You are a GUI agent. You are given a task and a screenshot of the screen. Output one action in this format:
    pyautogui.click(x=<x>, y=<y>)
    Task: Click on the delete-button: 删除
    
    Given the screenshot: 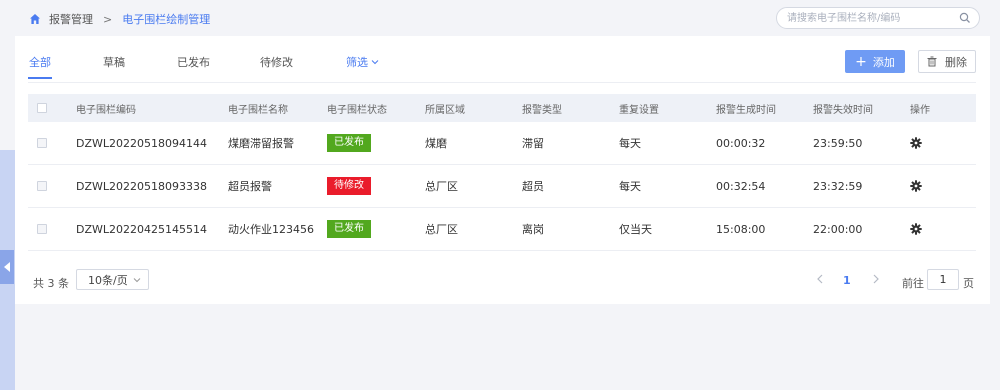 What is the action you would take?
    pyautogui.click(x=947, y=61)
    